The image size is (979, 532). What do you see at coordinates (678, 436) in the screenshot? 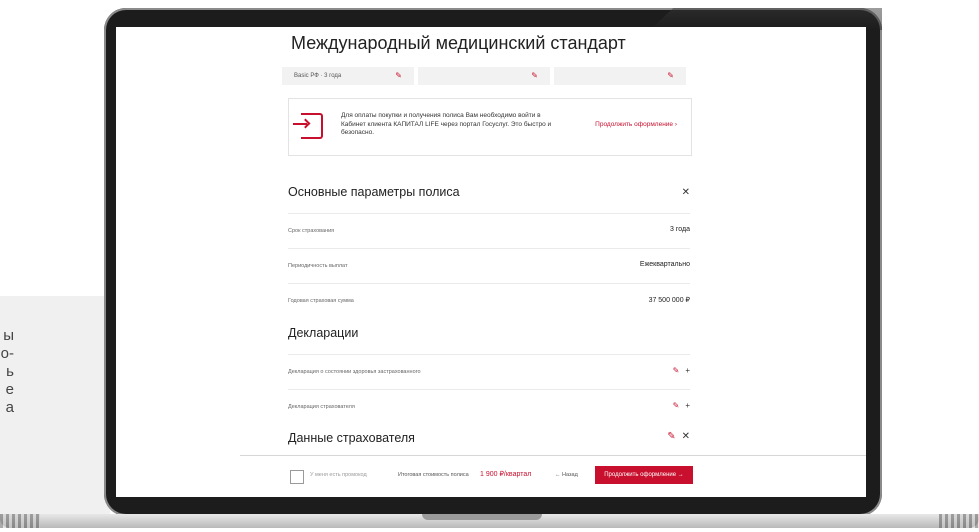
I see `insurer-actions: ✎ ✕` at bounding box center [678, 436].